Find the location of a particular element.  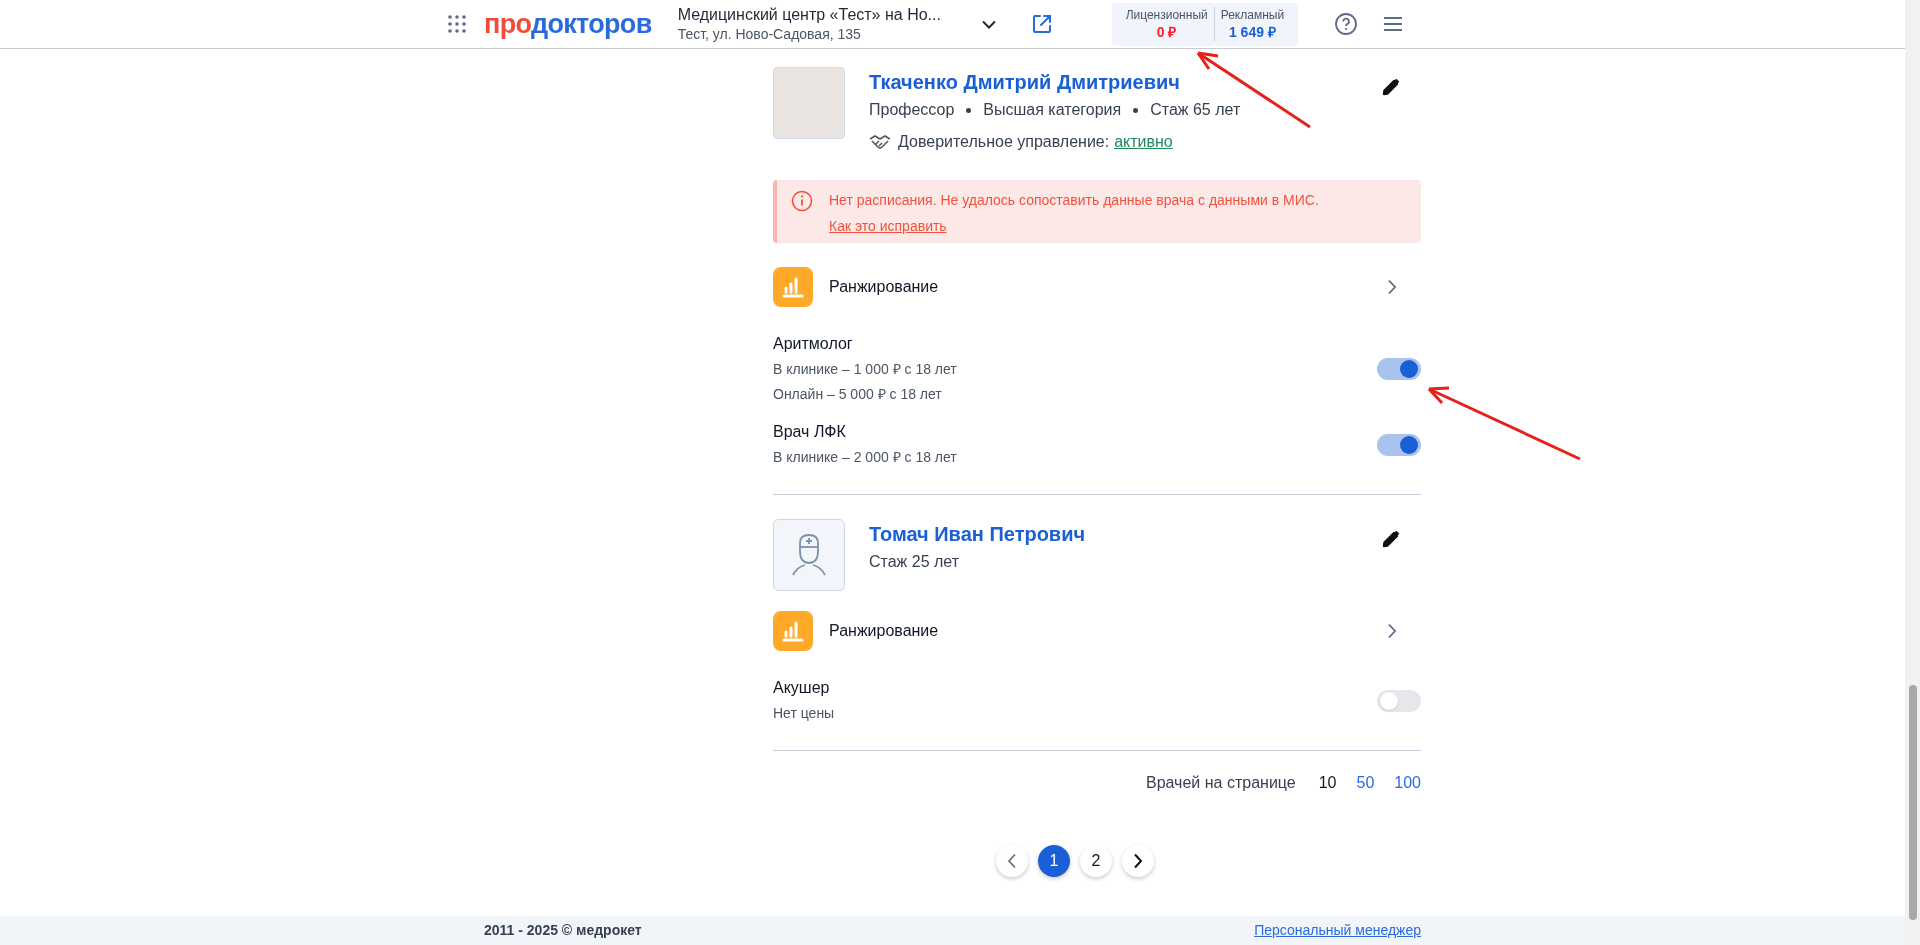

per-page-label: Врачей на странице is located at coordinates (1221, 783).